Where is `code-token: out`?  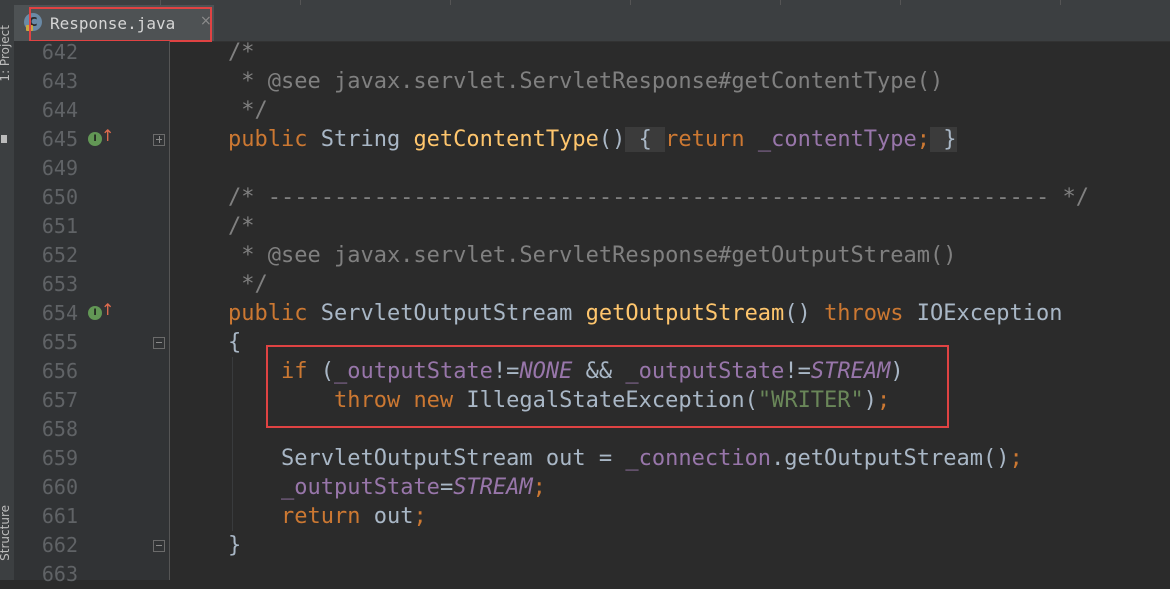 code-token: out is located at coordinates (393, 516).